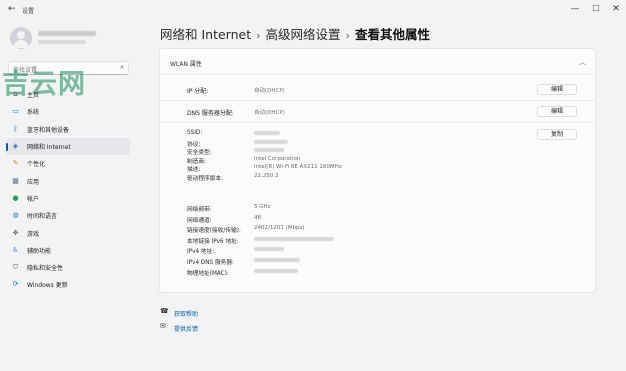 The image size is (626, 371). I want to click on back-arrow-icon: ←, so click(12, 9).